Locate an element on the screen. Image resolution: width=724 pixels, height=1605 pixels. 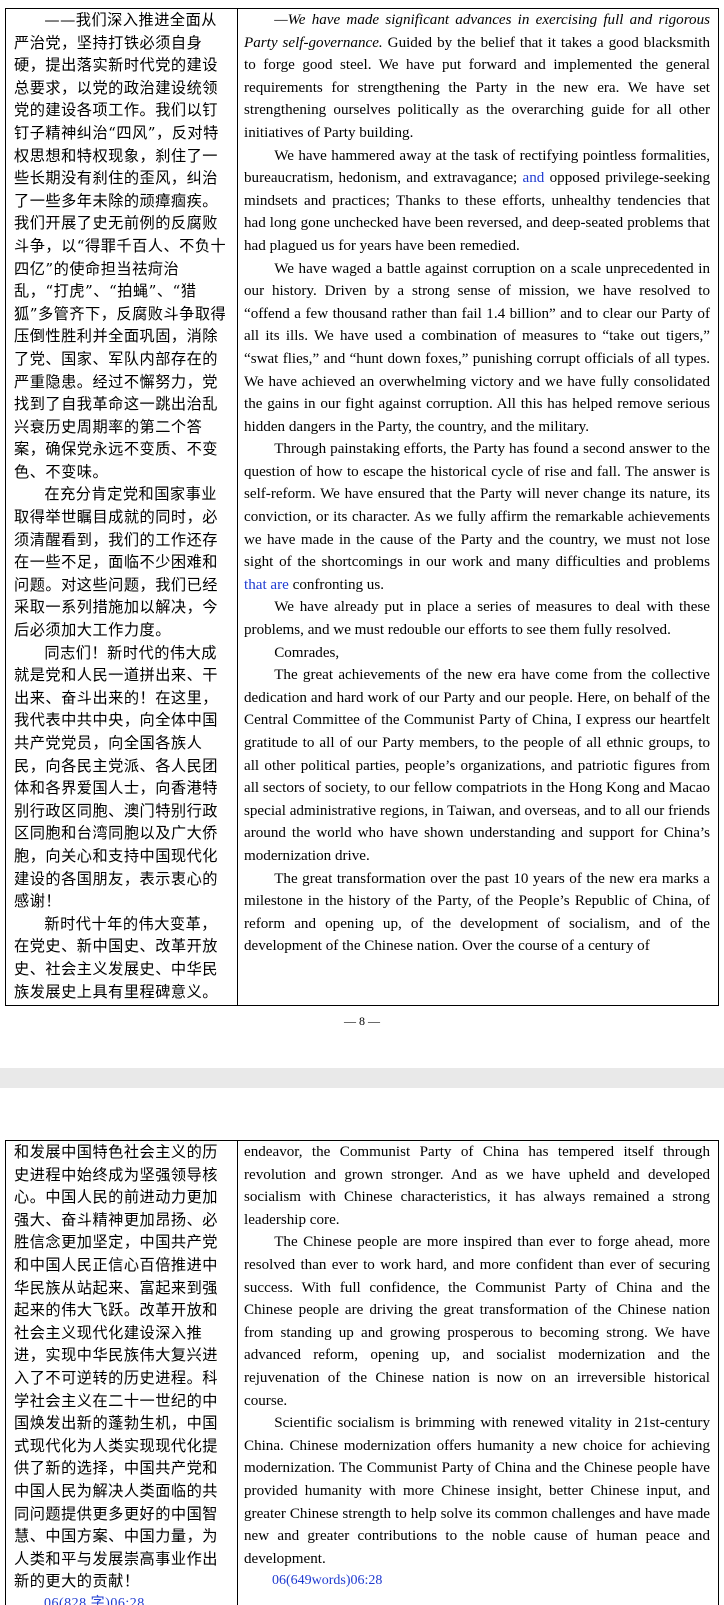
en-paragraph: Comrades, is located at coordinates (307, 652).